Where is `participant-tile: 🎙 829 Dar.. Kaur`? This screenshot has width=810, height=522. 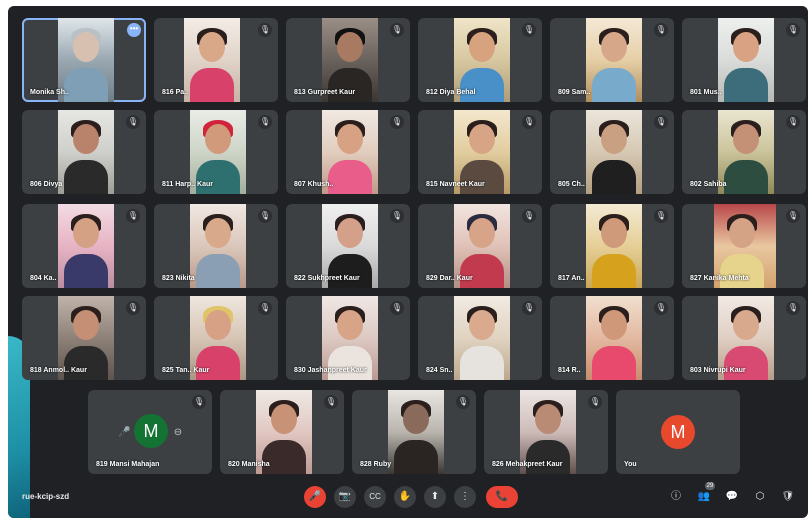
participant-tile: 🎙 829 Dar.. Kaur is located at coordinates (480, 246).